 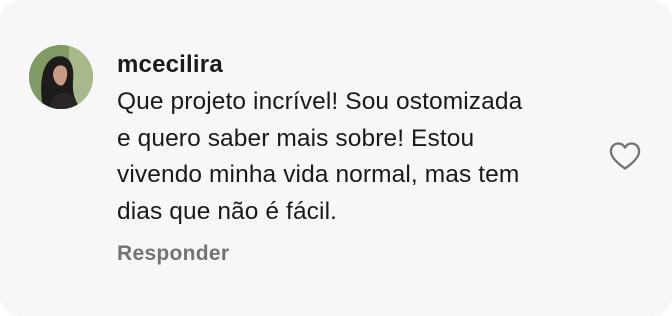 What do you see at coordinates (227, 211) in the screenshot?
I see `comment-line: dias que não é fácil.` at bounding box center [227, 211].